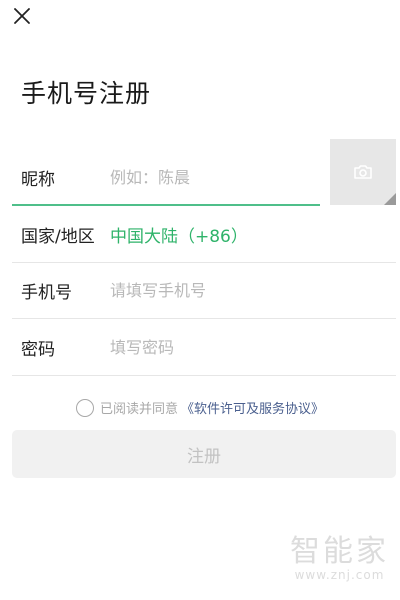  I want to click on watermark-logo: 智能家, so click(339, 551).